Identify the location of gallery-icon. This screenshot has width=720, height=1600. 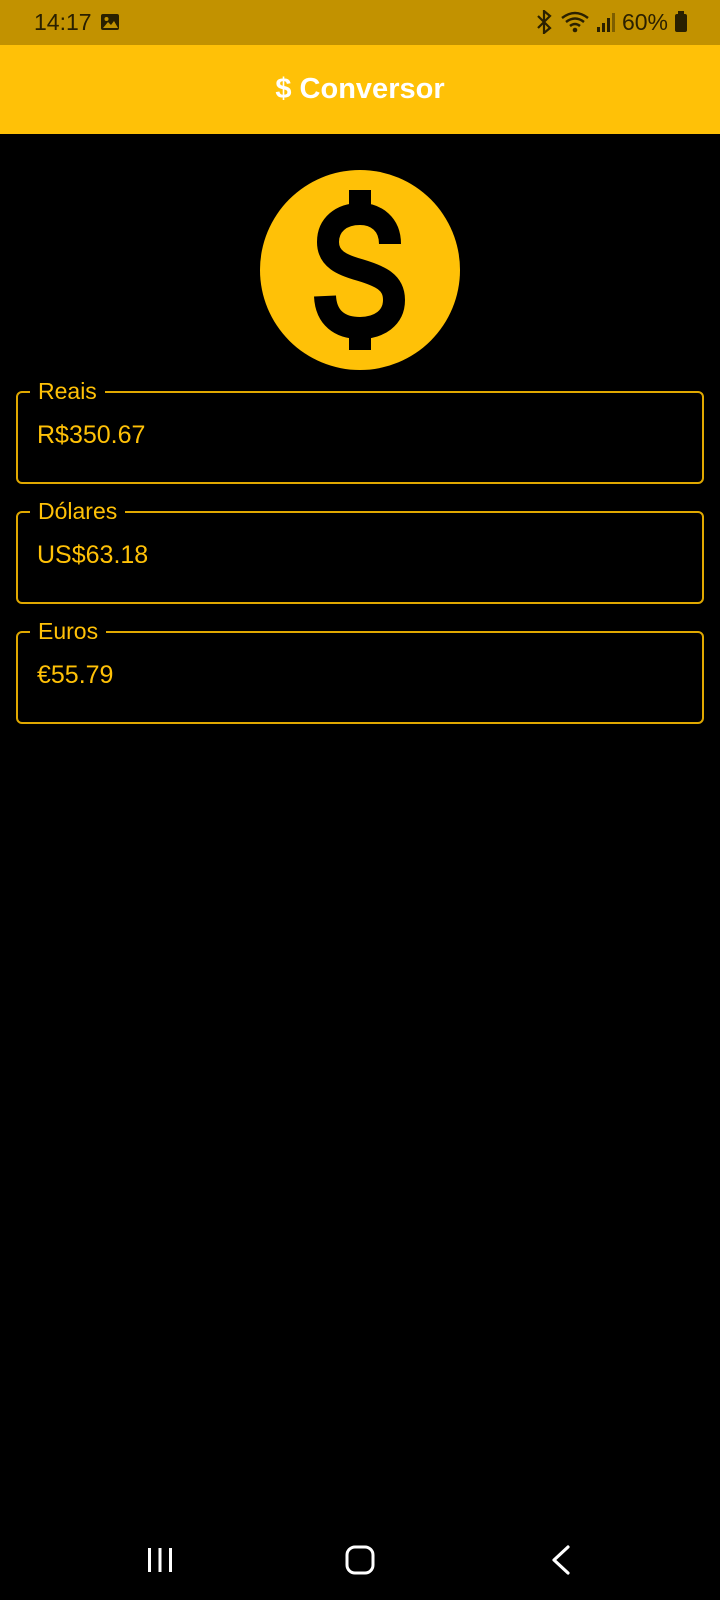
(110, 22).